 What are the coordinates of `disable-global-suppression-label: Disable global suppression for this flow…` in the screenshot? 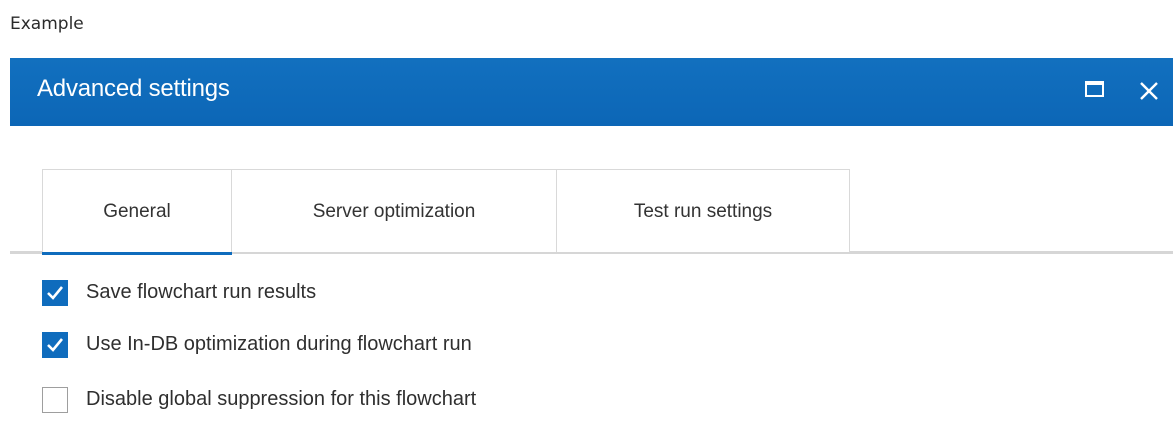 It's located at (281, 399).